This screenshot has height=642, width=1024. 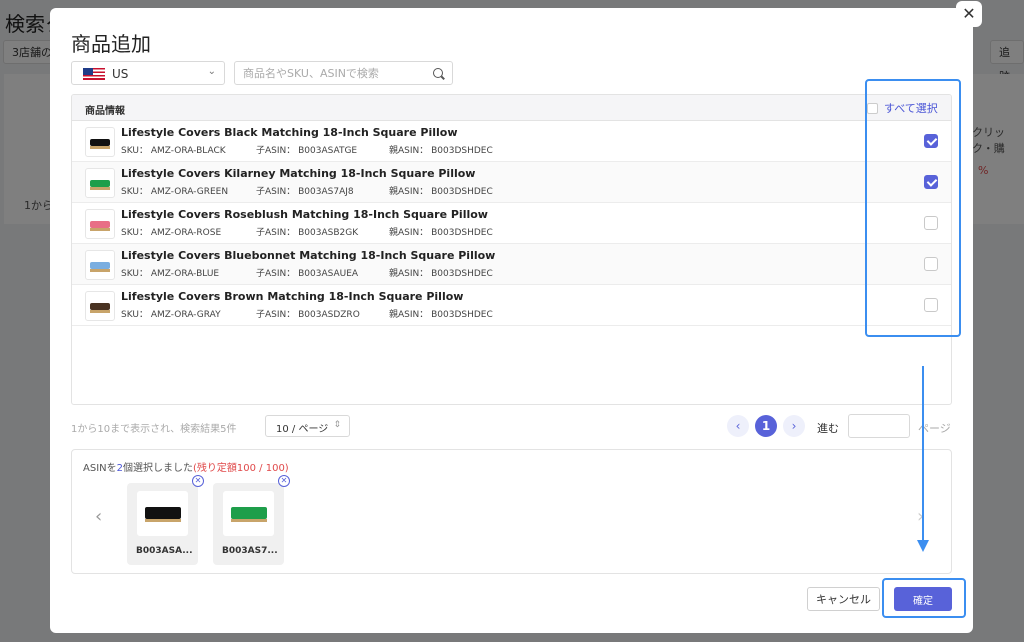 What do you see at coordinates (98, 516) in the screenshot?
I see `carousel-prev-icon: ‹` at bounding box center [98, 516].